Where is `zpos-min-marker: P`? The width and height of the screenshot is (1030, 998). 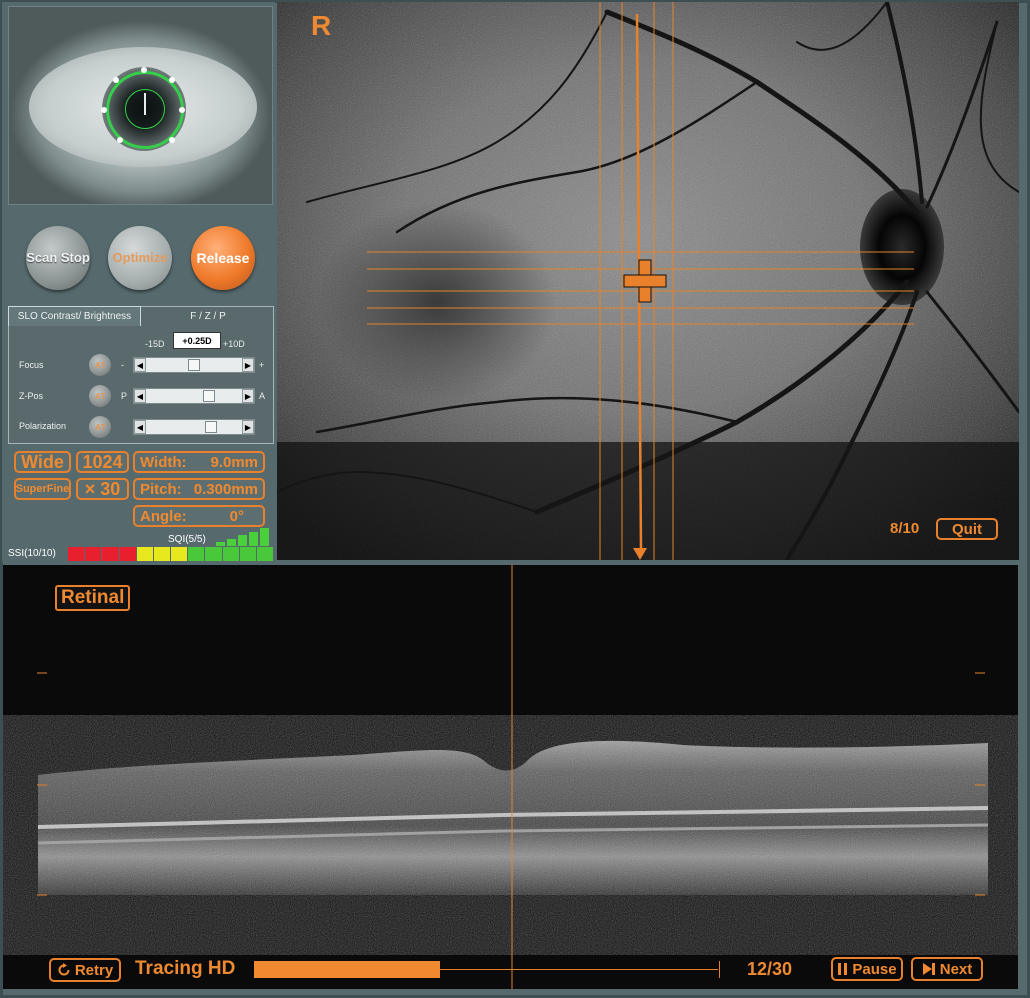
zpos-min-marker: P is located at coordinates (124, 396).